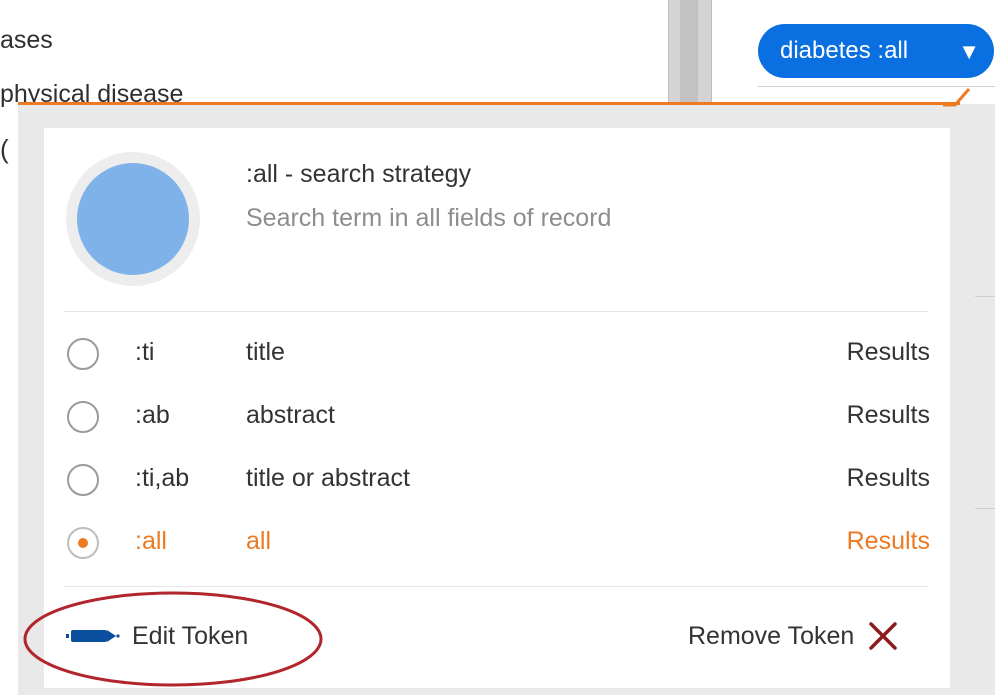 The image size is (995, 695). I want to click on popover-pointer-icon, so click(957, 97).